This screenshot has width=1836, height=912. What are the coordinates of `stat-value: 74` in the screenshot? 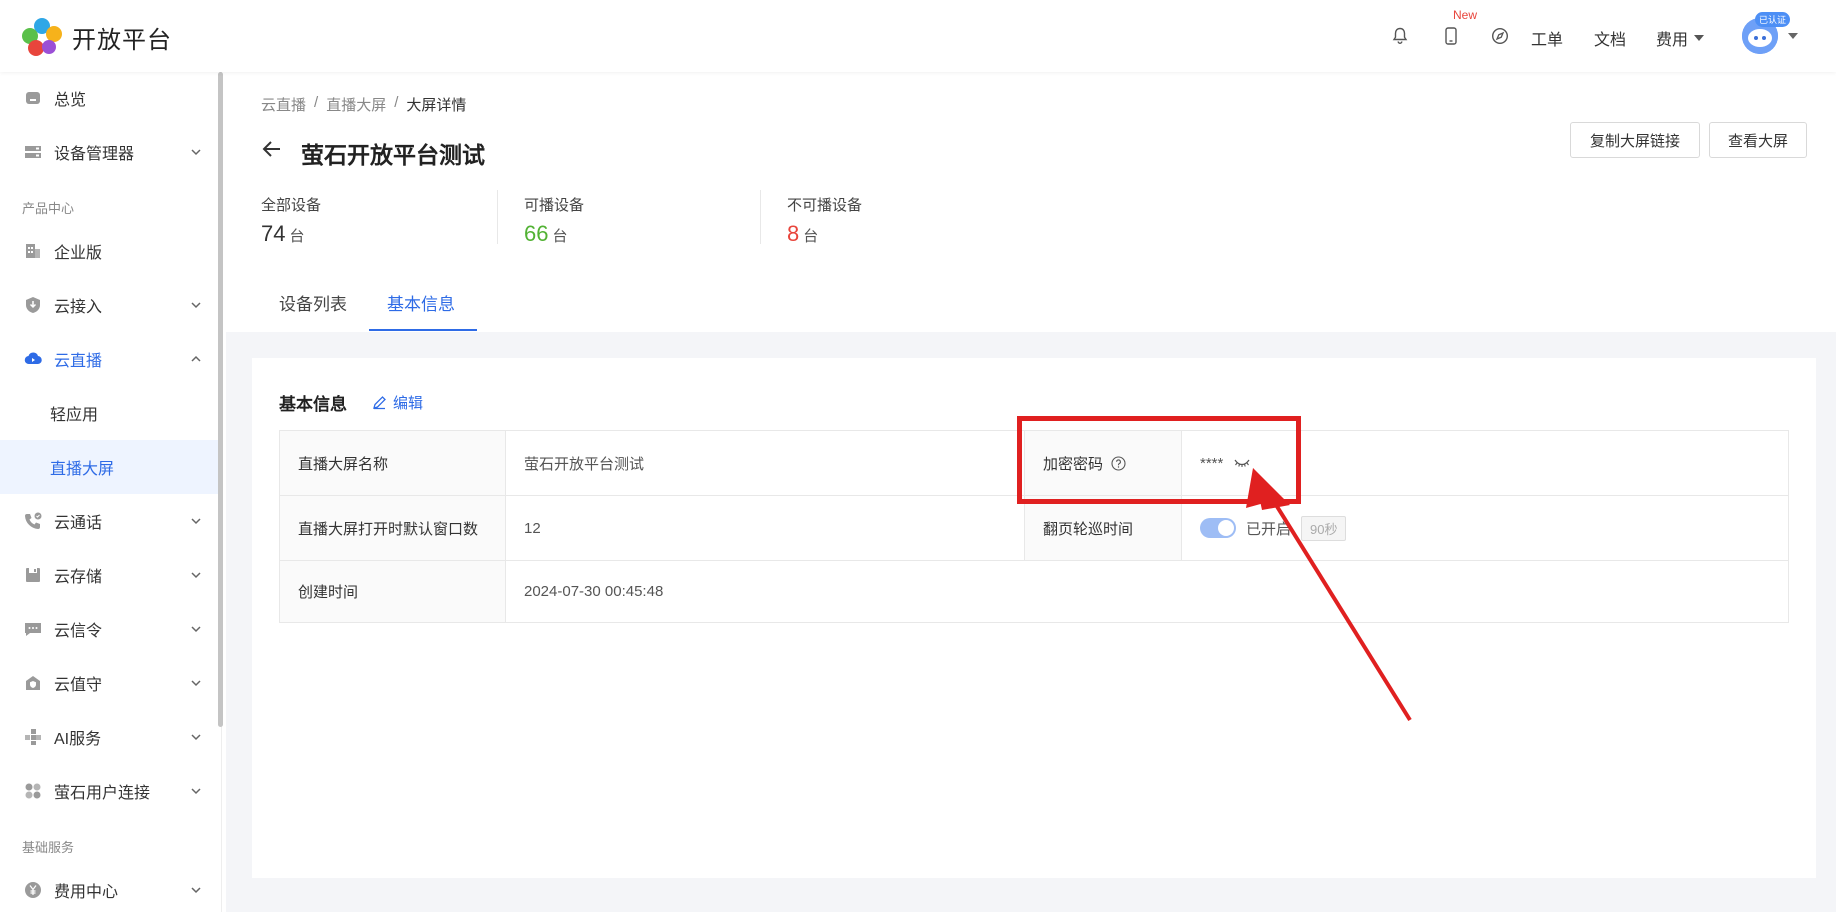 It's located at (273, 233).